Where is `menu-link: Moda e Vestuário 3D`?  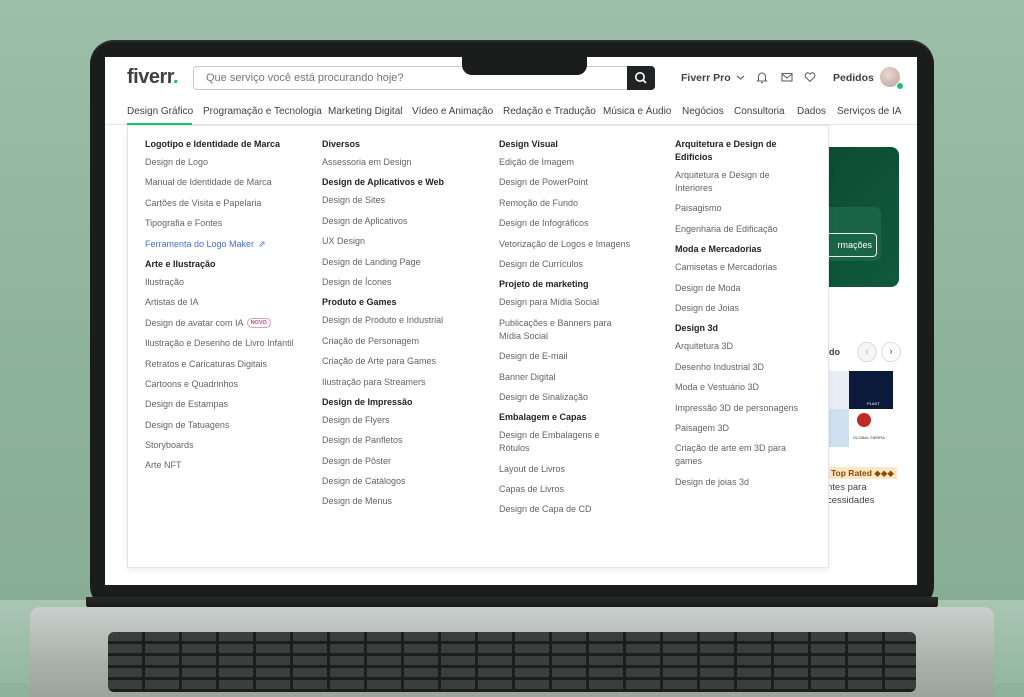 menu-link: Moda e Vestuário 3D is located at coordinates (745, 387).